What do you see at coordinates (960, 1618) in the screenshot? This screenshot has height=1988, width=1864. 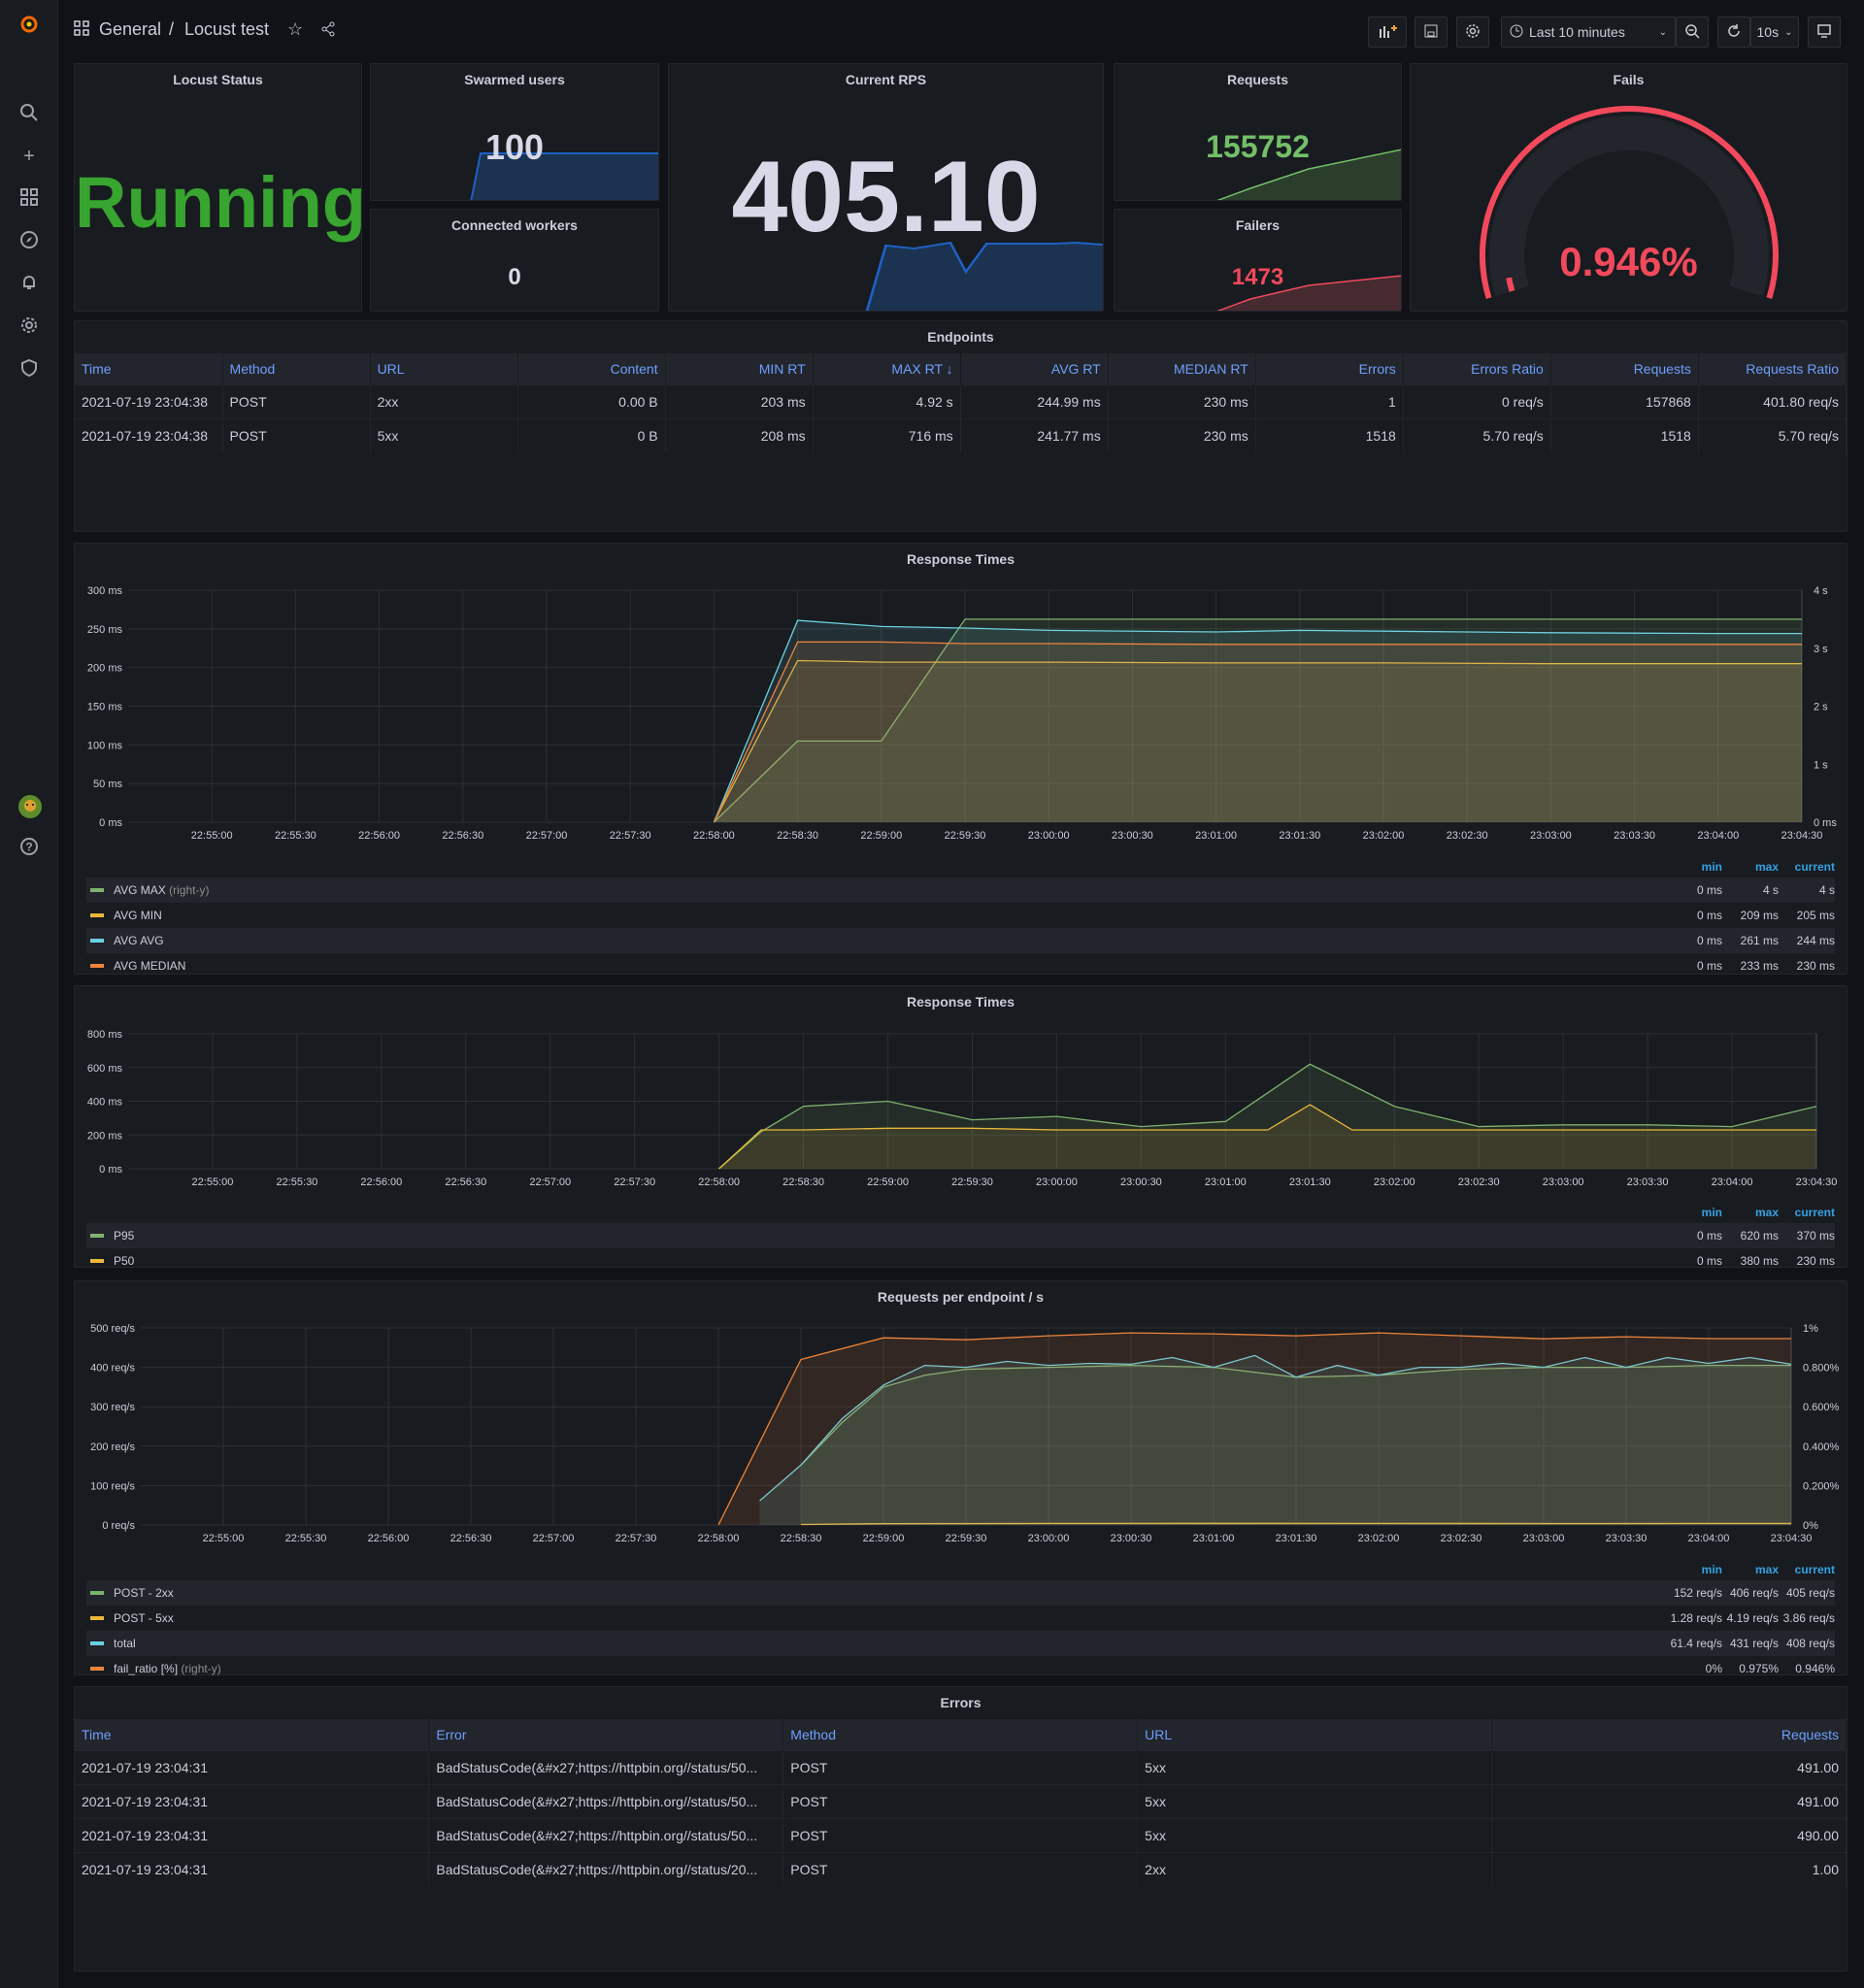 I see `legend-item: POST - 5xx 1.28 req/s 4.19 req/s 3.86 req/s` at bounding box center [960, 1618].